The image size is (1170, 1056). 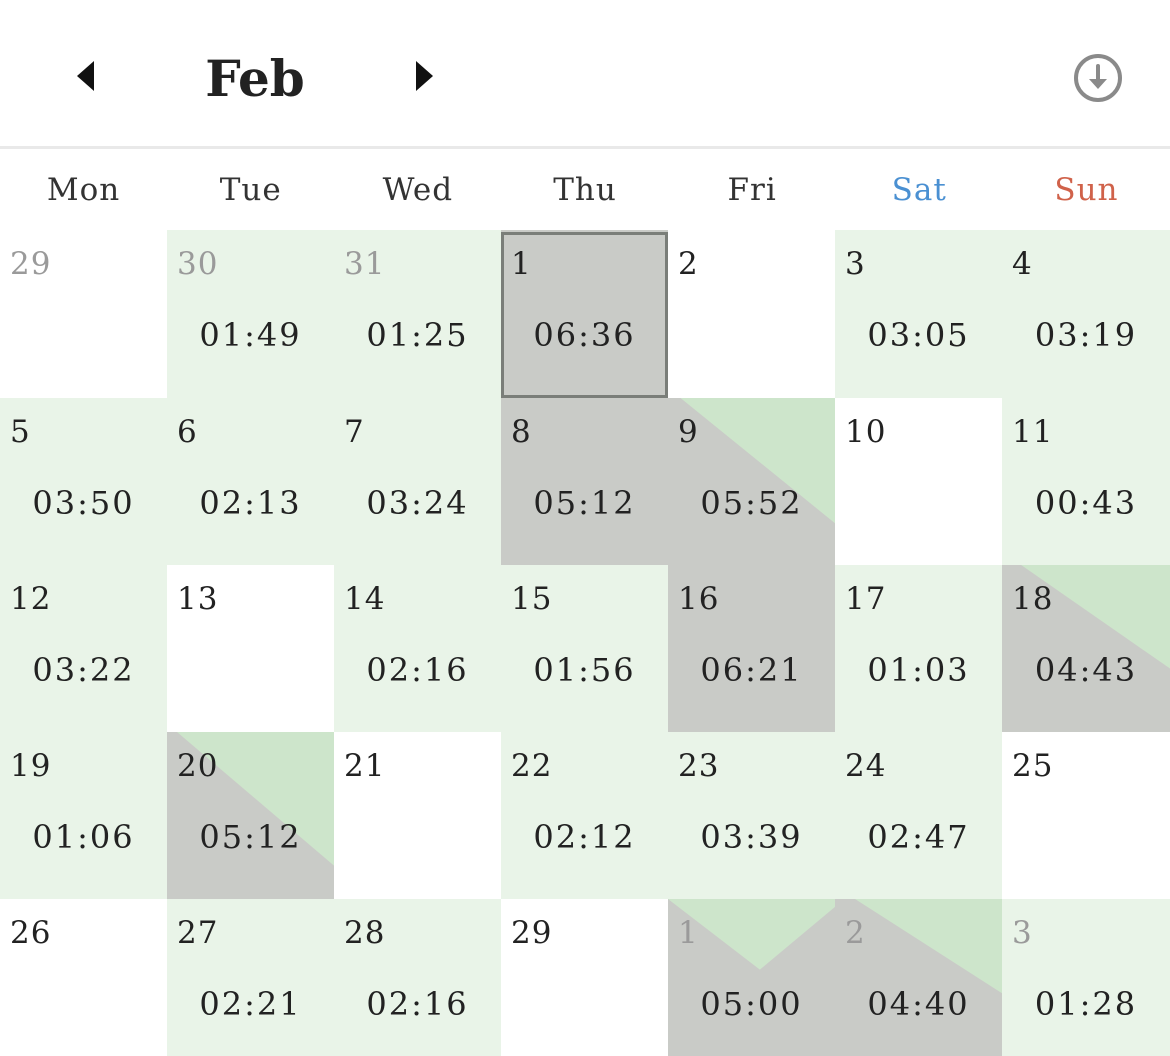 I want to click on day-cell: 3 01:28, so click(x=1086, y=977).